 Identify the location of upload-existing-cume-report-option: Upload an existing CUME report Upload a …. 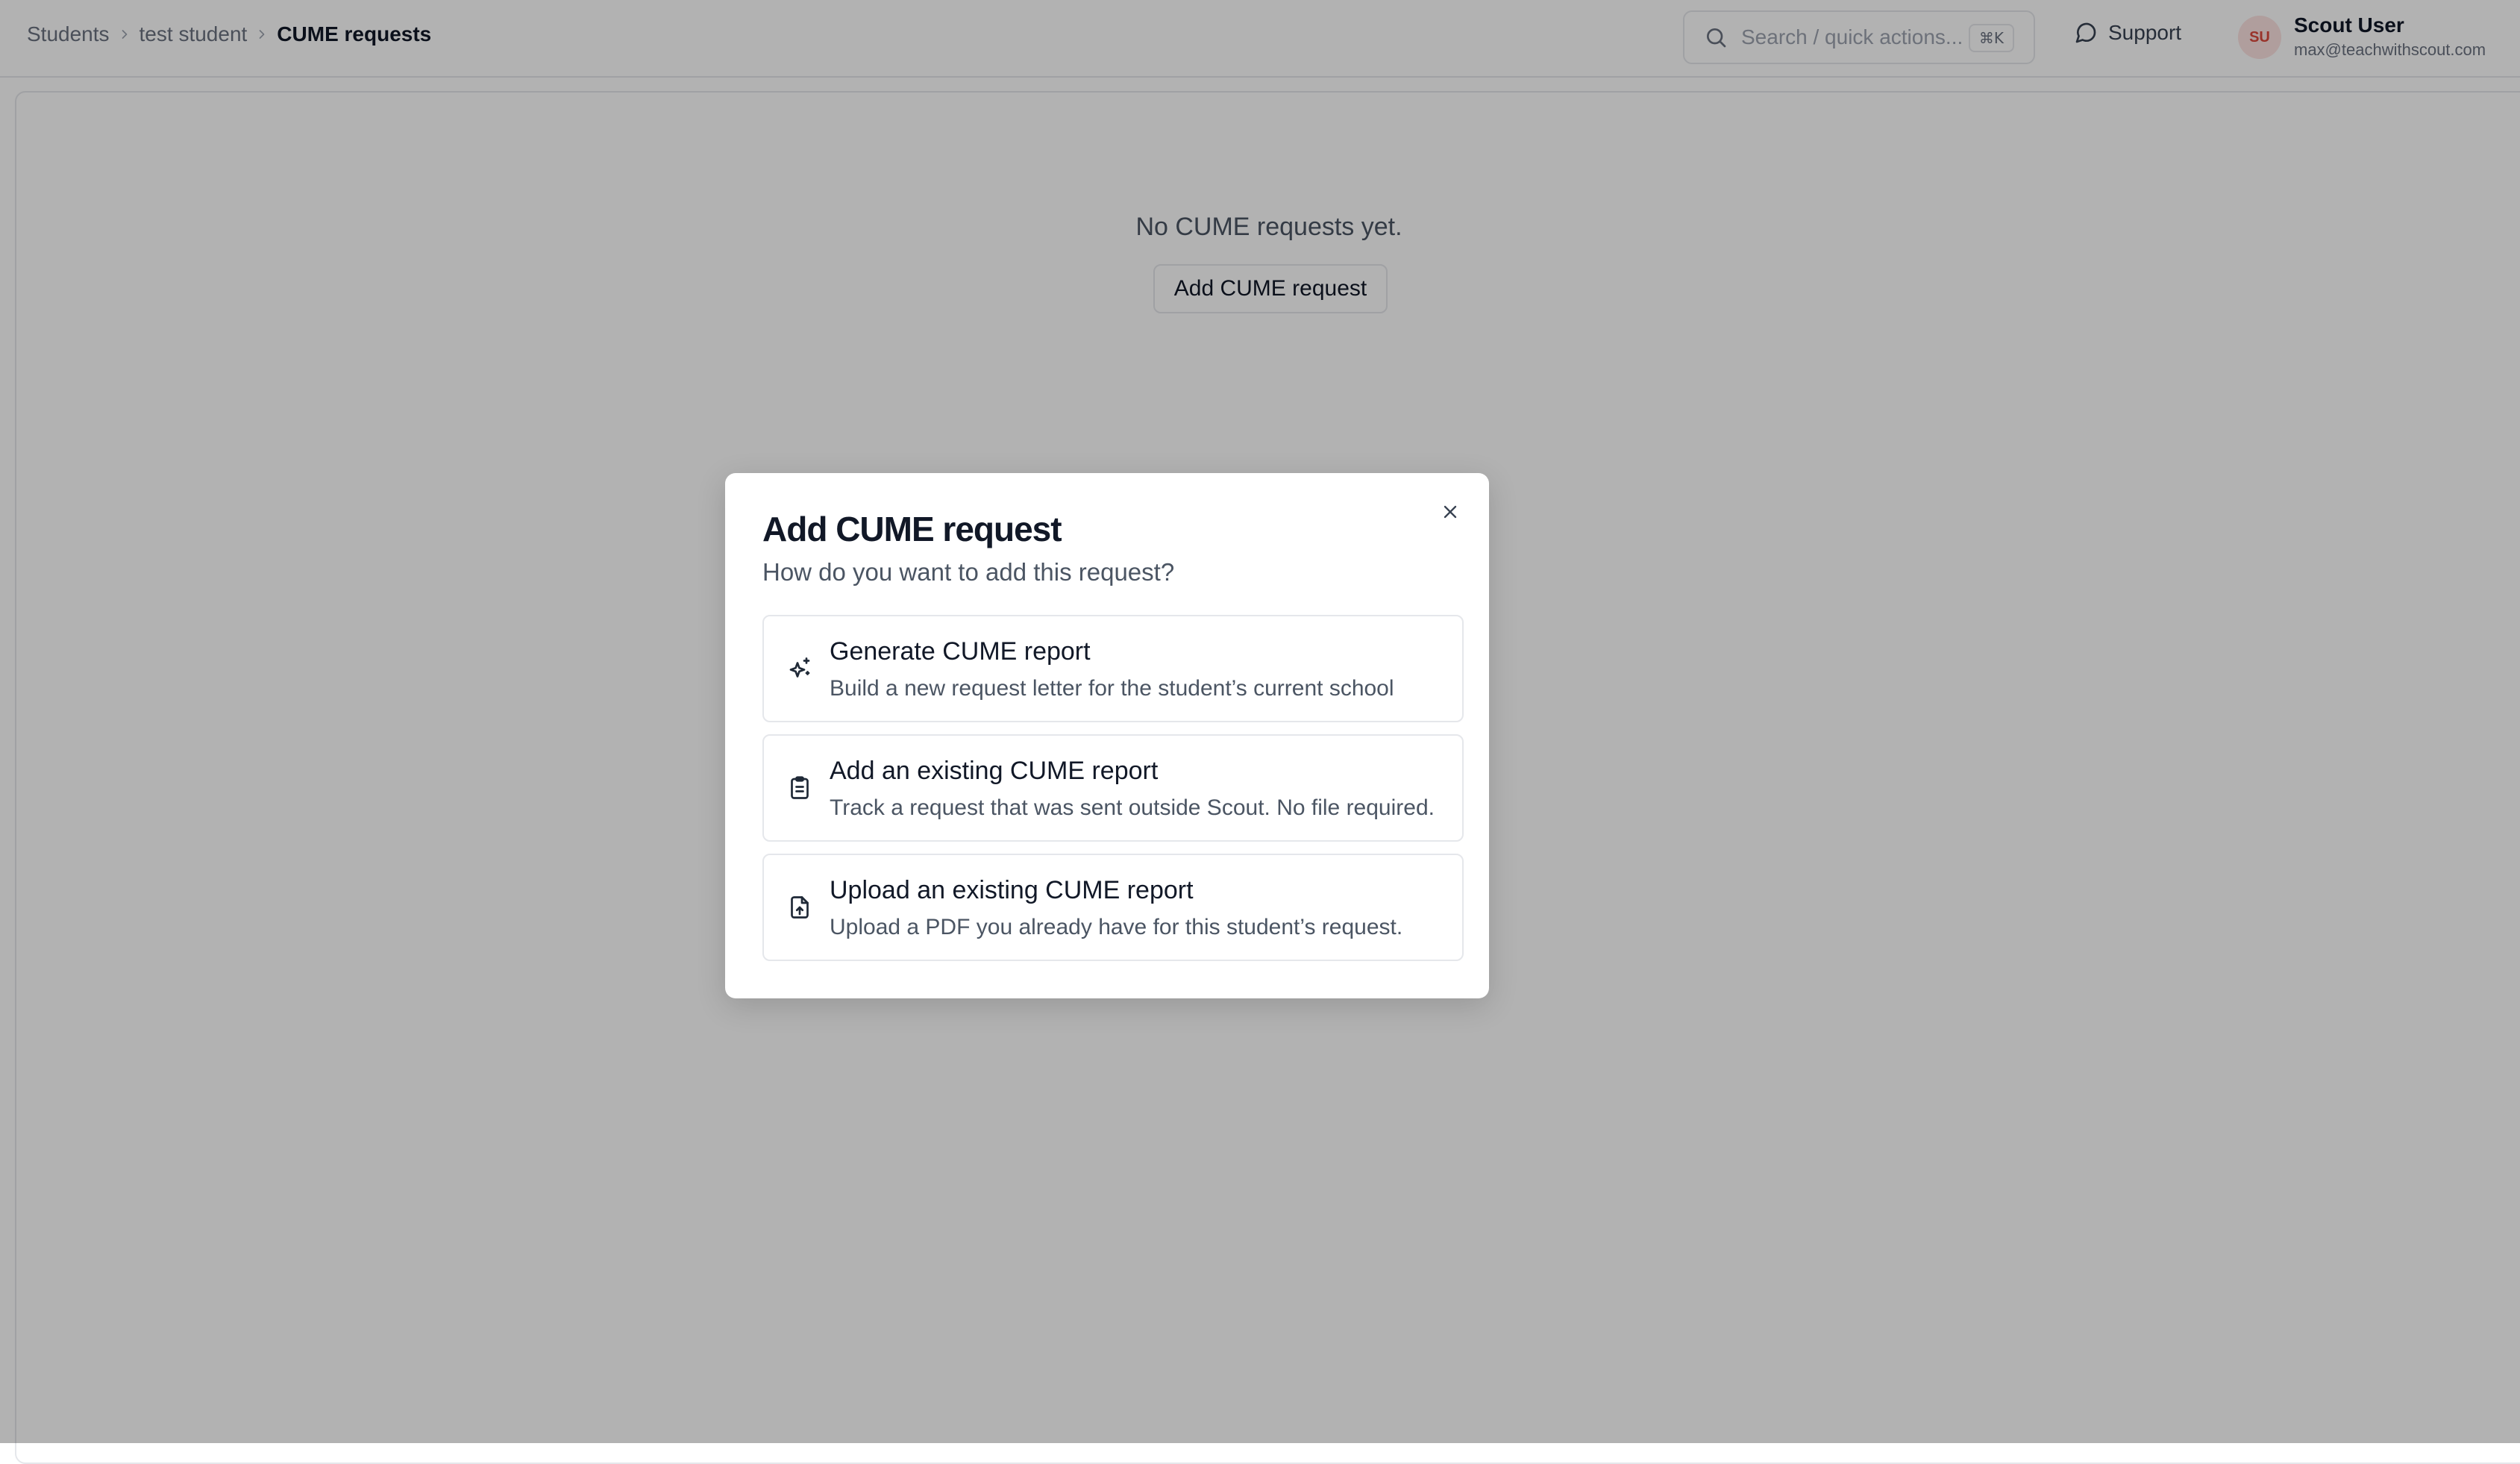
(1113, 907).